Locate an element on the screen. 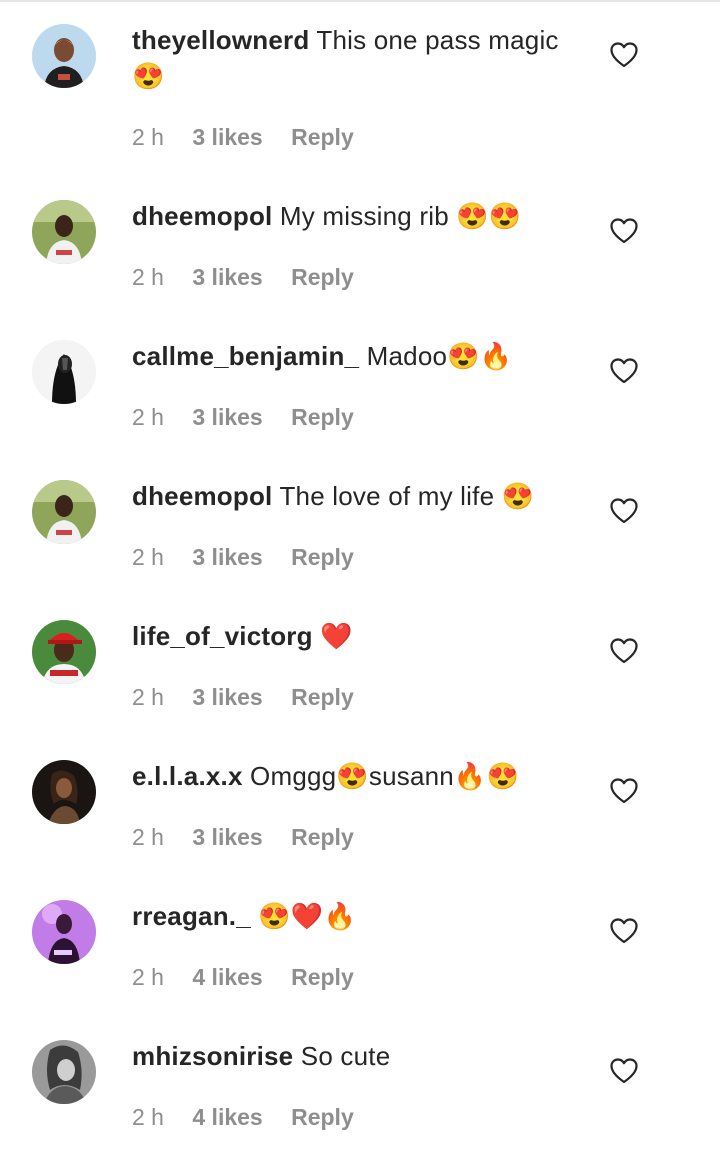 The image size is (720, 1156). comment-body: theyellownerd This one pass magic 😍 is located at coordinates (362, 58).